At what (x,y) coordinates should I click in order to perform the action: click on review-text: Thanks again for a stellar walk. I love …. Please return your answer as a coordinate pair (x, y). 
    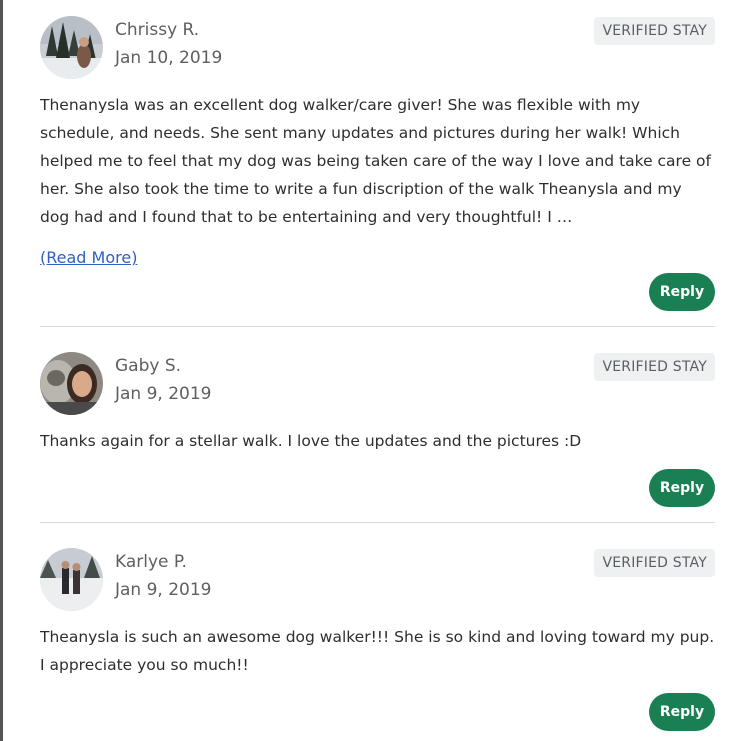
    Looking at the image, I should click on (311, 441).